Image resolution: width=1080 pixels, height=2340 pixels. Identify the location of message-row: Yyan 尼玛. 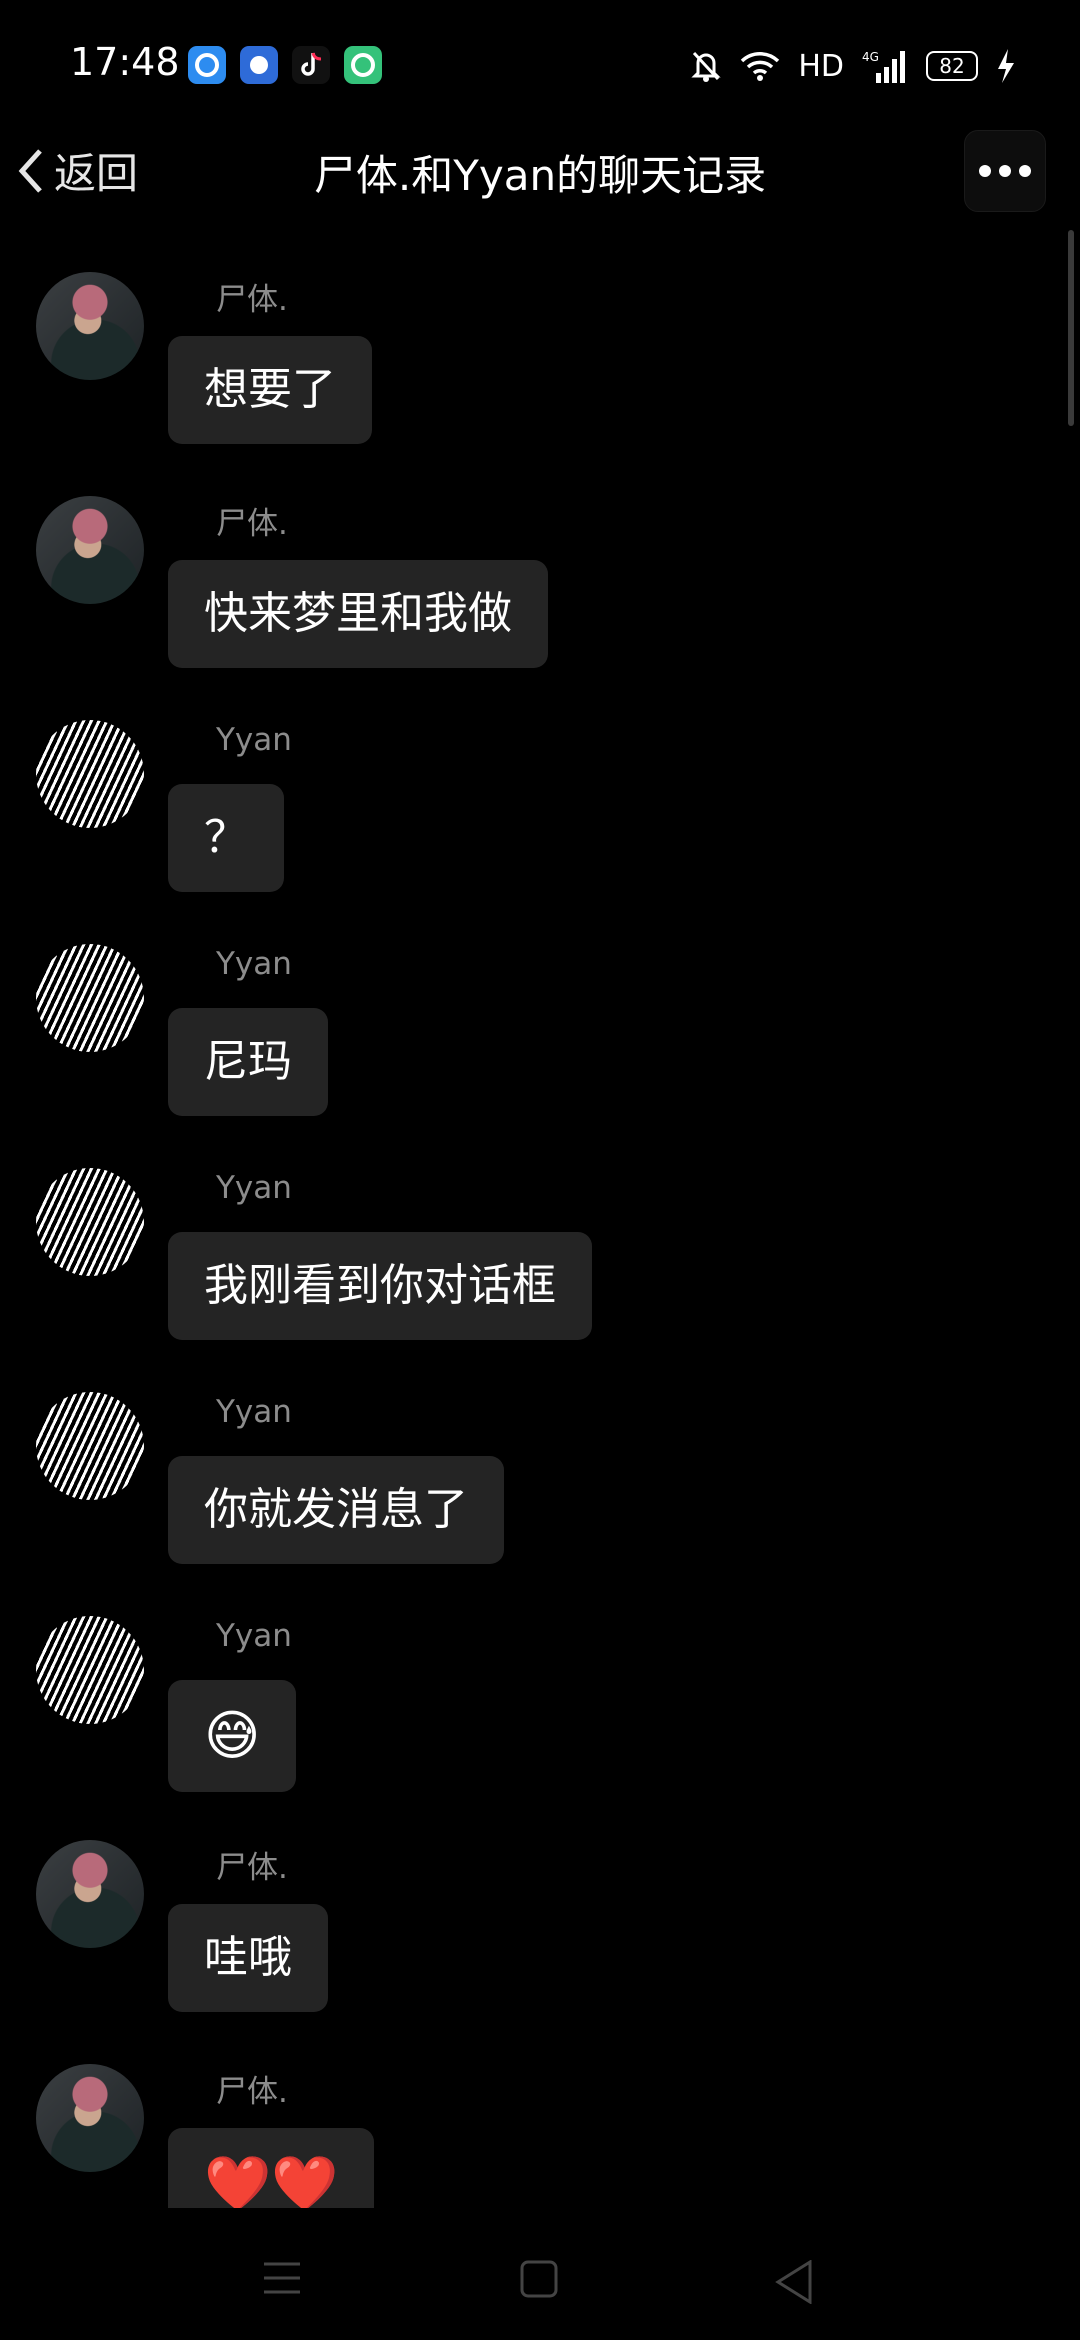
(540, 1039).